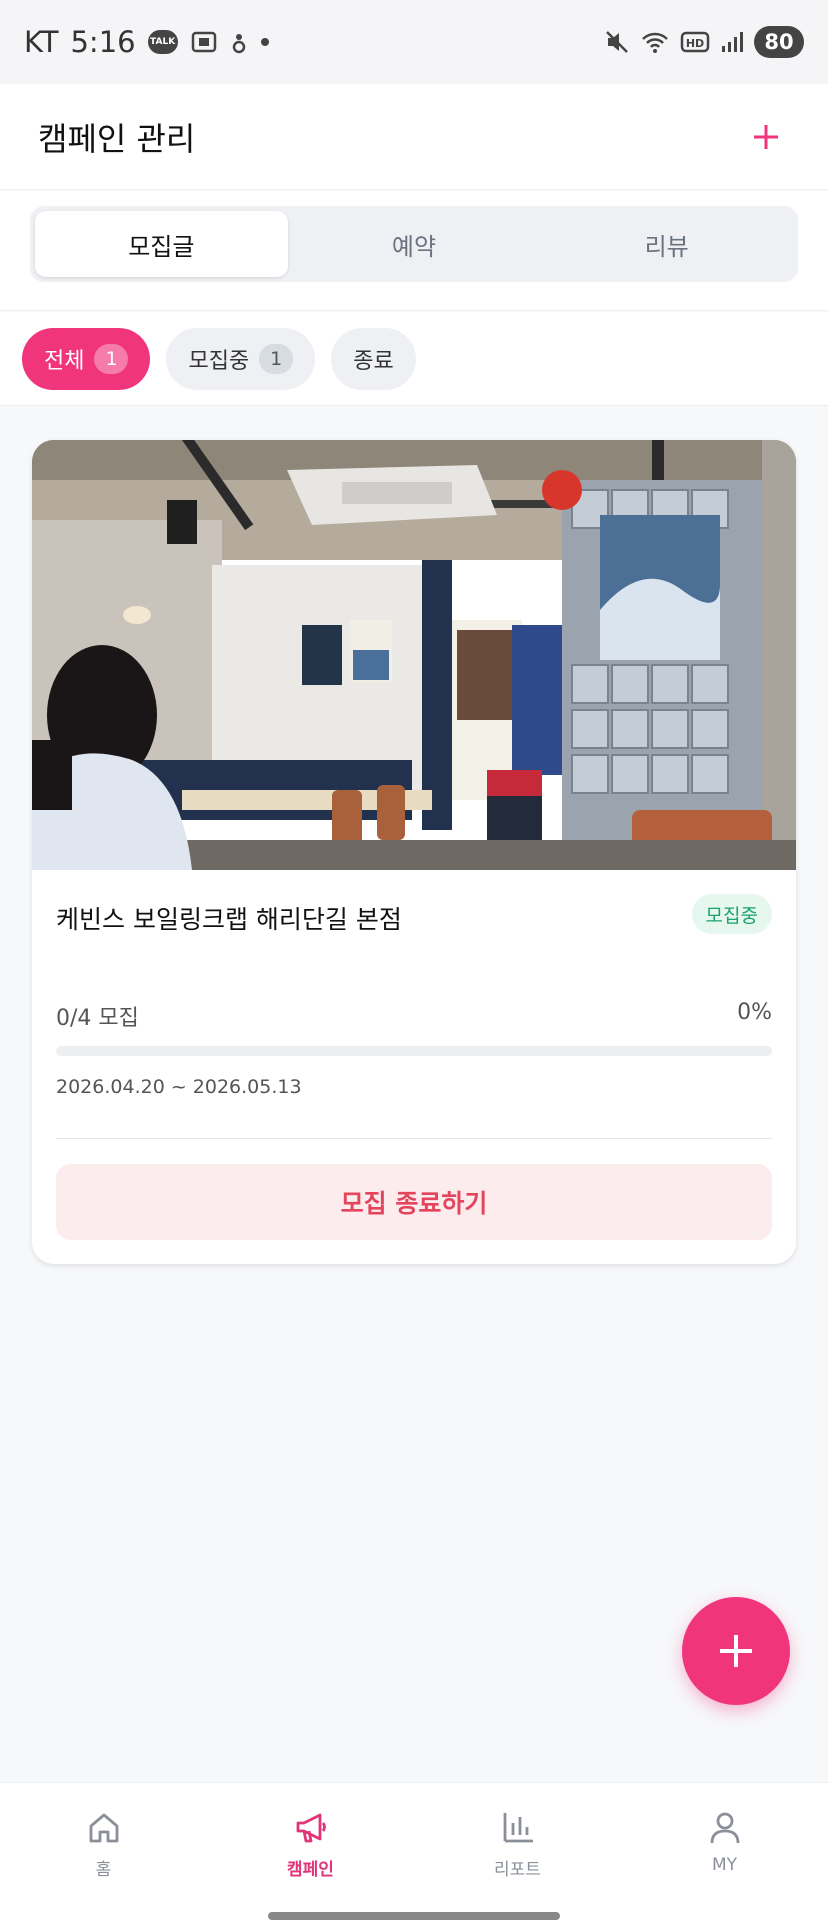 The width and height of the screenshot is (828, 1932). I want to click on bar-chart-icon, so click(518, 1828).